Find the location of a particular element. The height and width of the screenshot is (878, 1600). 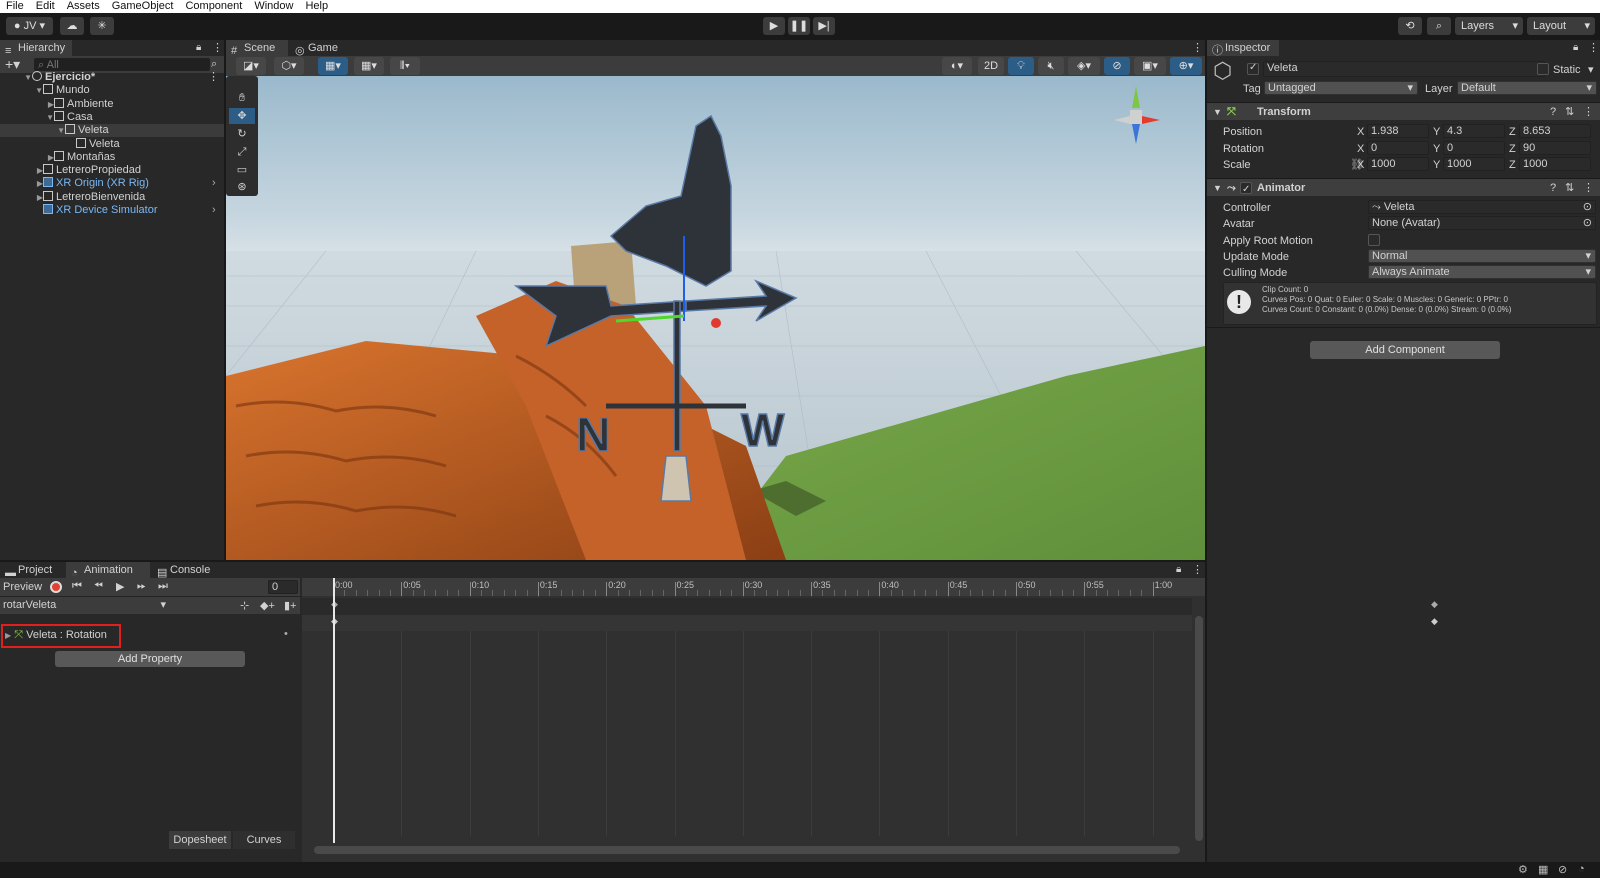

search-icon: ⌕ is located at coordinates (1439, 26).